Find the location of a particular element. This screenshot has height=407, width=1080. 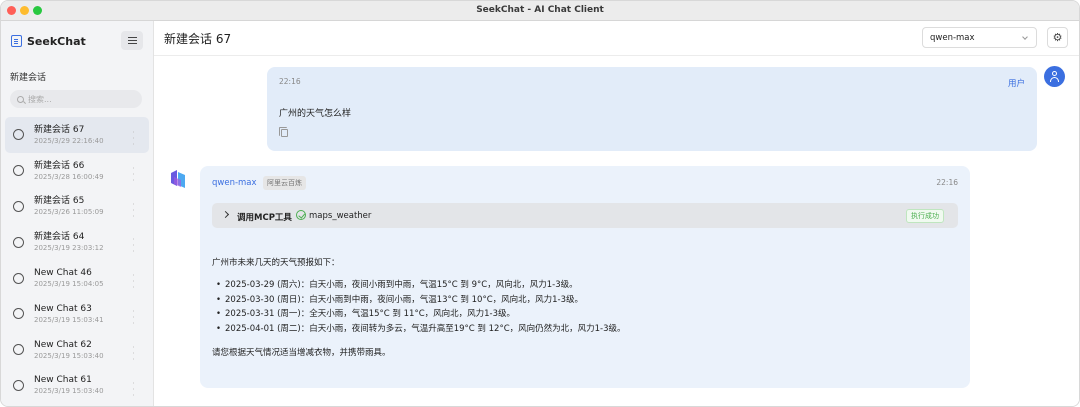

message-text: 广州的天气怎么样 is located at coordinates (315, 114).